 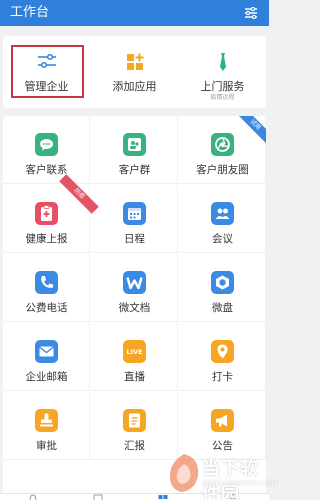 I want to click on clipboard-plus-icon, so click(x=46, y=213).